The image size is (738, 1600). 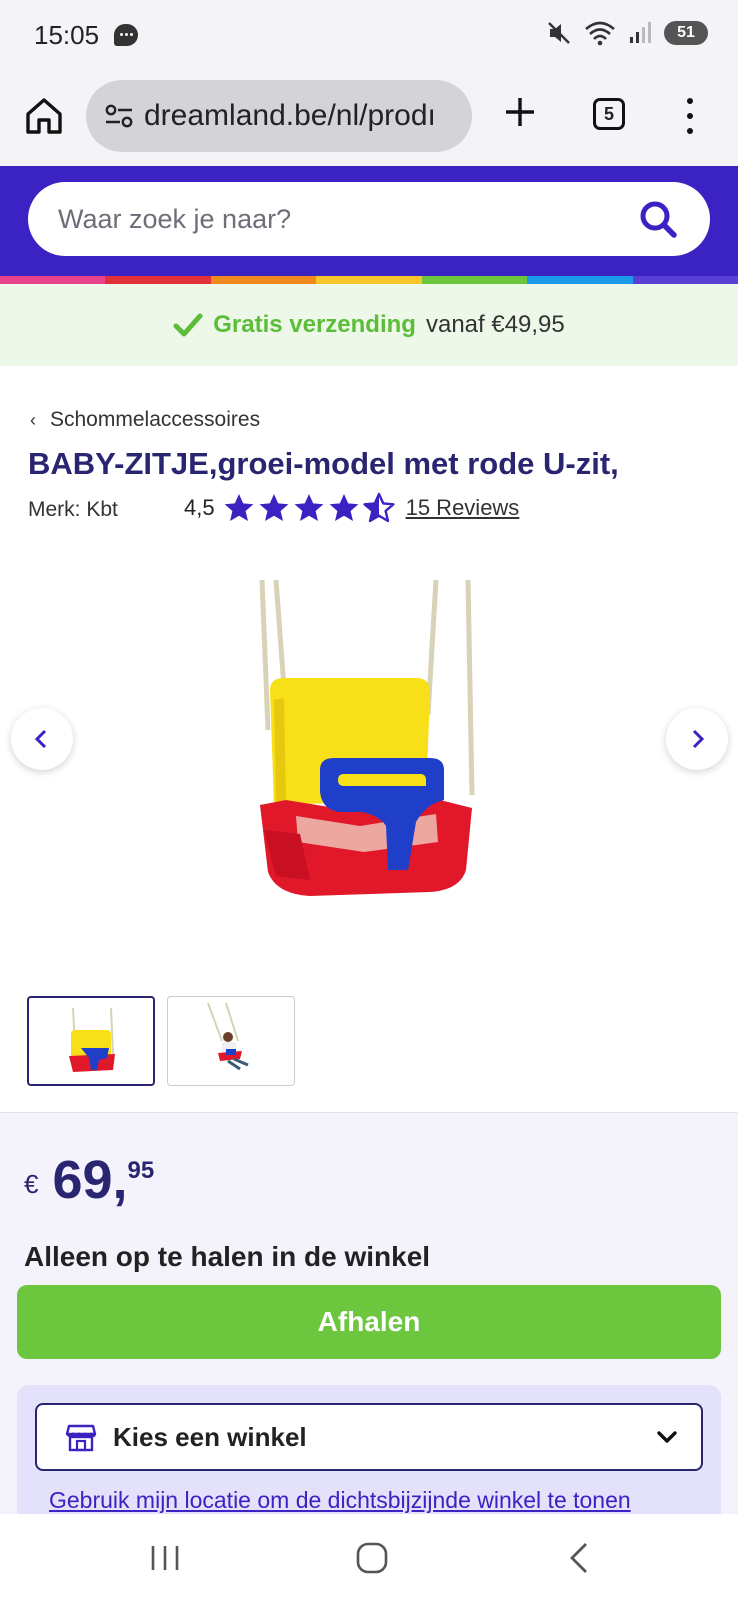 What do you see at coordinates (580, 1558) in the screenshot?
I see `back-nav-icon` at bounding box center [580, 1558].